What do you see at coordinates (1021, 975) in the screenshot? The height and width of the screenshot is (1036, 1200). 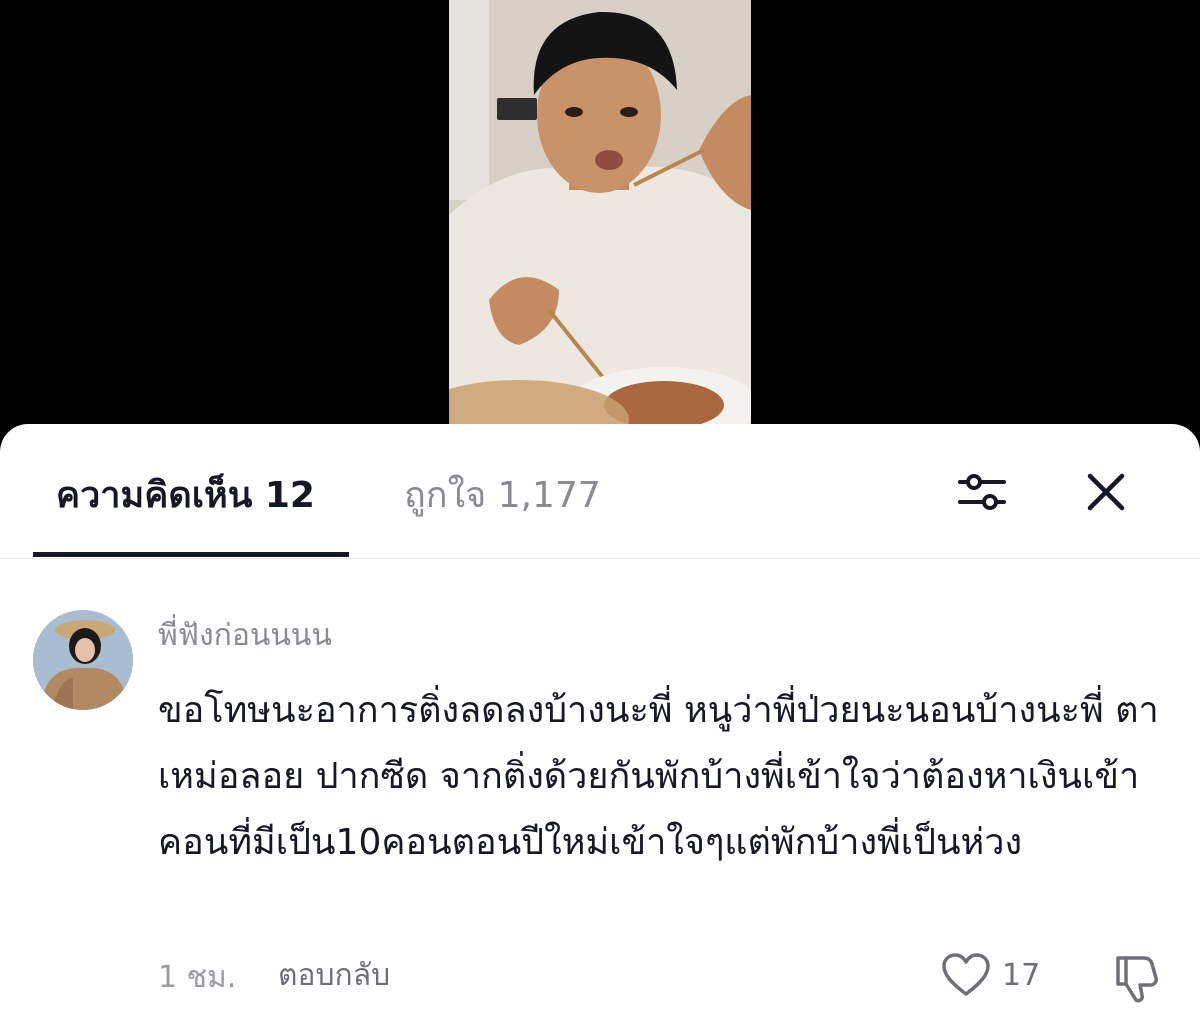 I see `like-count: 17` at bounding box center [1021, 975].